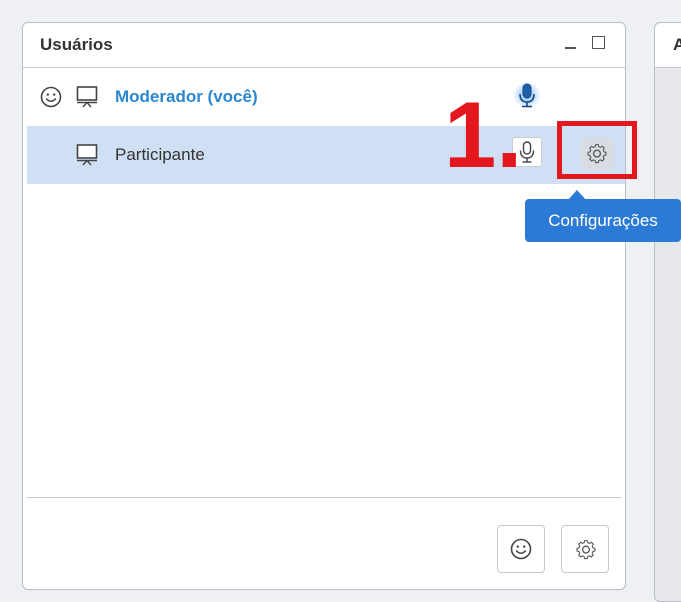 This screenshot has height=602, width=681. I want to click on settings-button, so click(585, 549).